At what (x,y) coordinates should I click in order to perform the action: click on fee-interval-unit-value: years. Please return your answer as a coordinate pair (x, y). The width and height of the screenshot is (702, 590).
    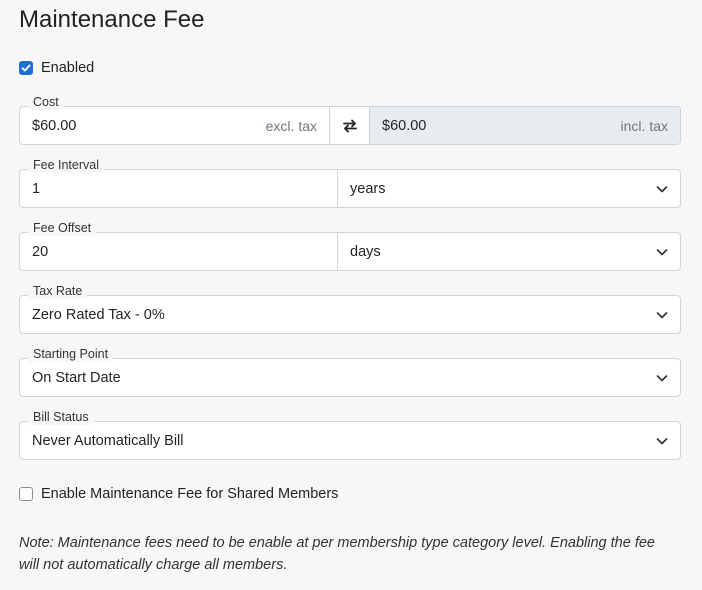
    Looking at the image, I should click on (368, 188).